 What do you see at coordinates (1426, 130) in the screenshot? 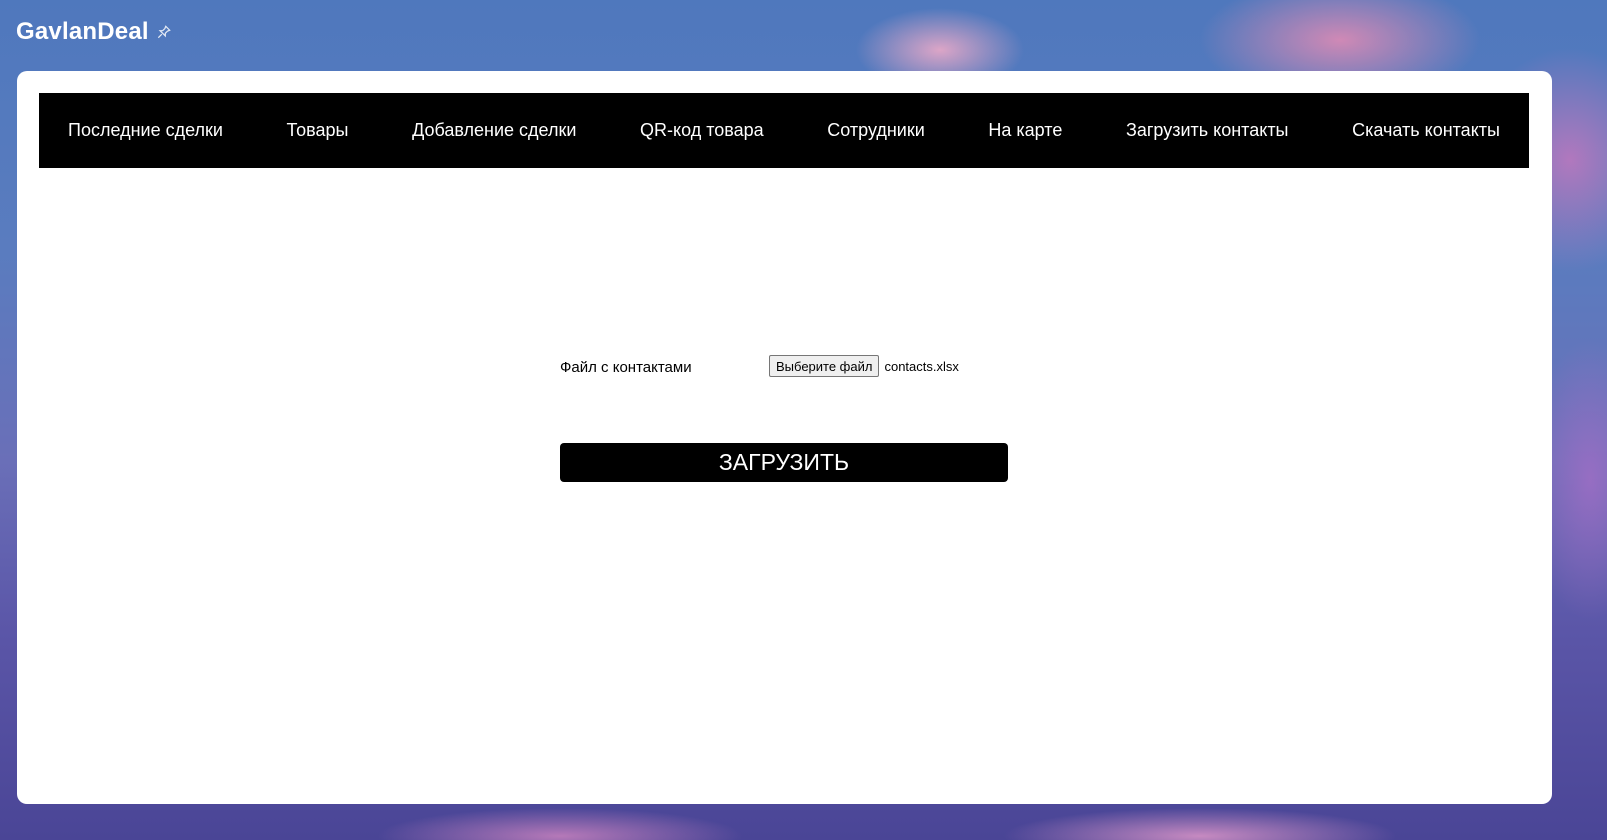
I see `nav-item-download-contacts: Скачать контакты` at bounding box center [1426, 130].